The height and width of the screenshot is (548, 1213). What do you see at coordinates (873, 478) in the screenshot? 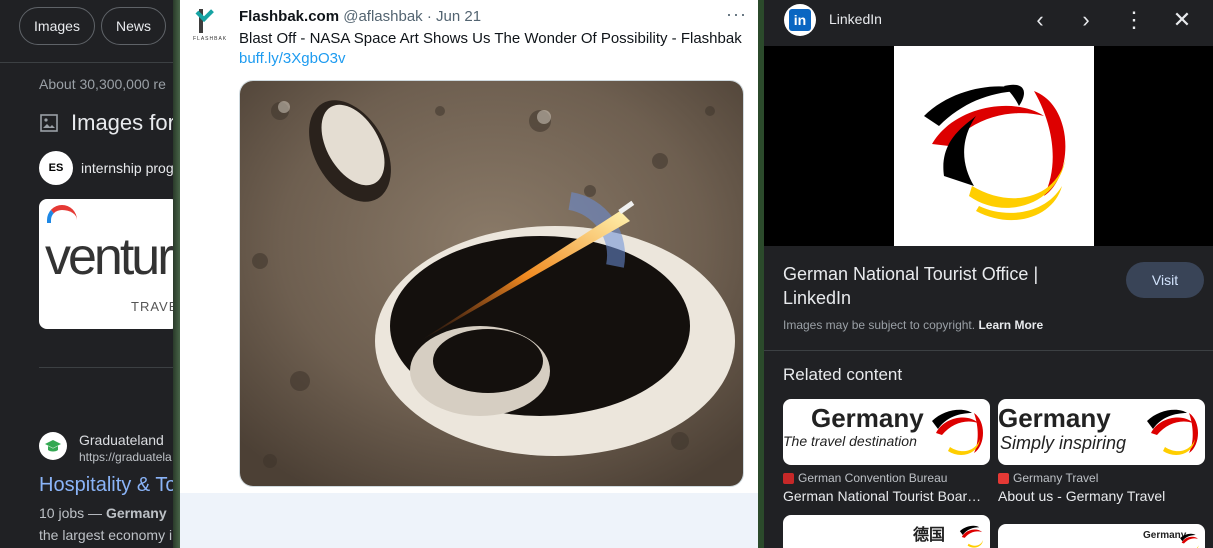
I see `related-source-name: German Convention Bureau` at bounding box center [873, 478].